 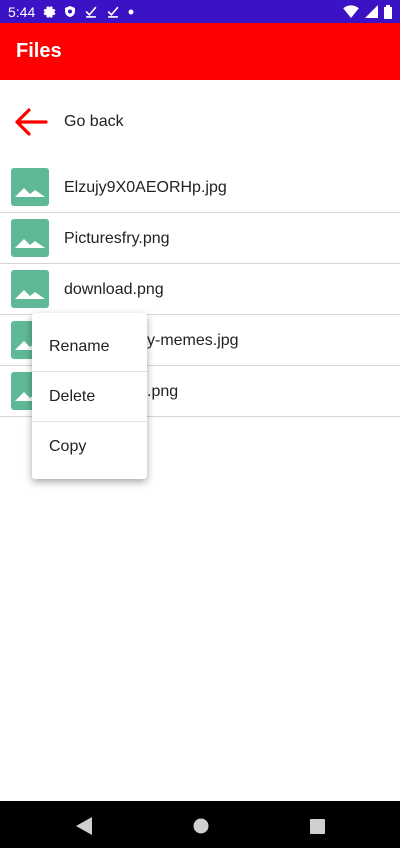 What do you see at coordinates (200, 51) in the screenshot?
I see `app-bar: Files` at bounding box center [200, 51].